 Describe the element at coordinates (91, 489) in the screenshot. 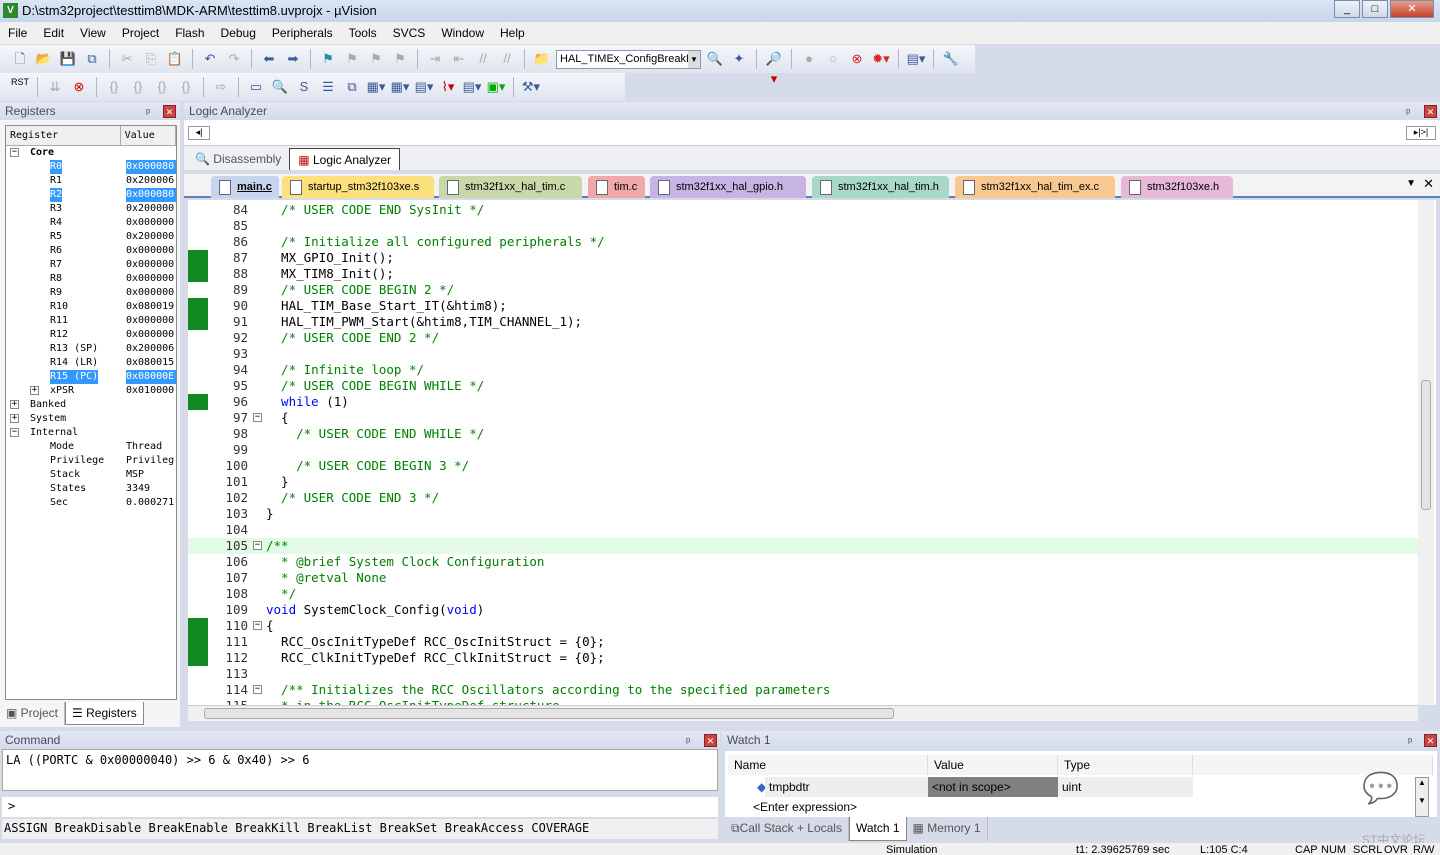

I see `register-row: States 3349` at that location.